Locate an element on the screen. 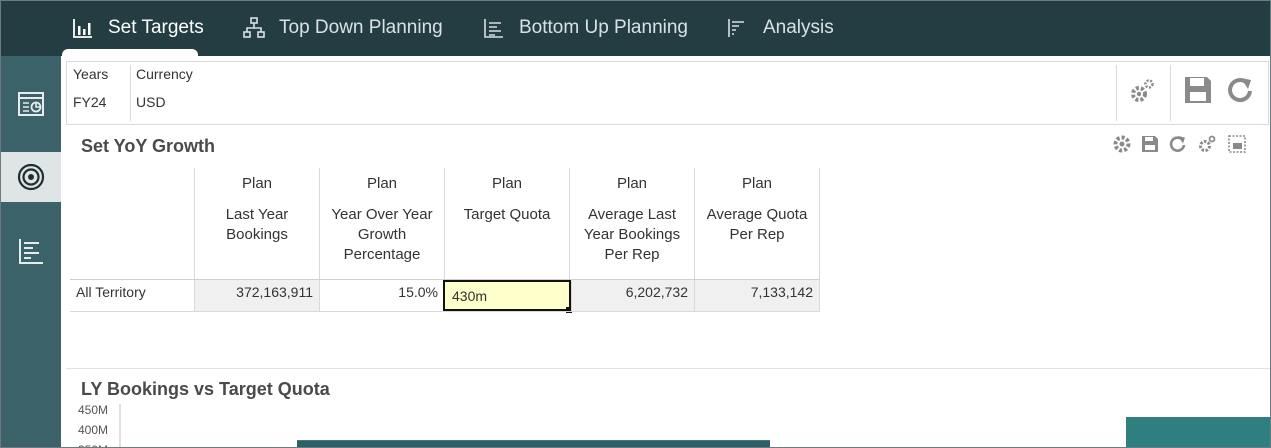 Image resolution: width=1271 pixels, height=448 pixels. settings-icon is located at coordinates (1122, 144).